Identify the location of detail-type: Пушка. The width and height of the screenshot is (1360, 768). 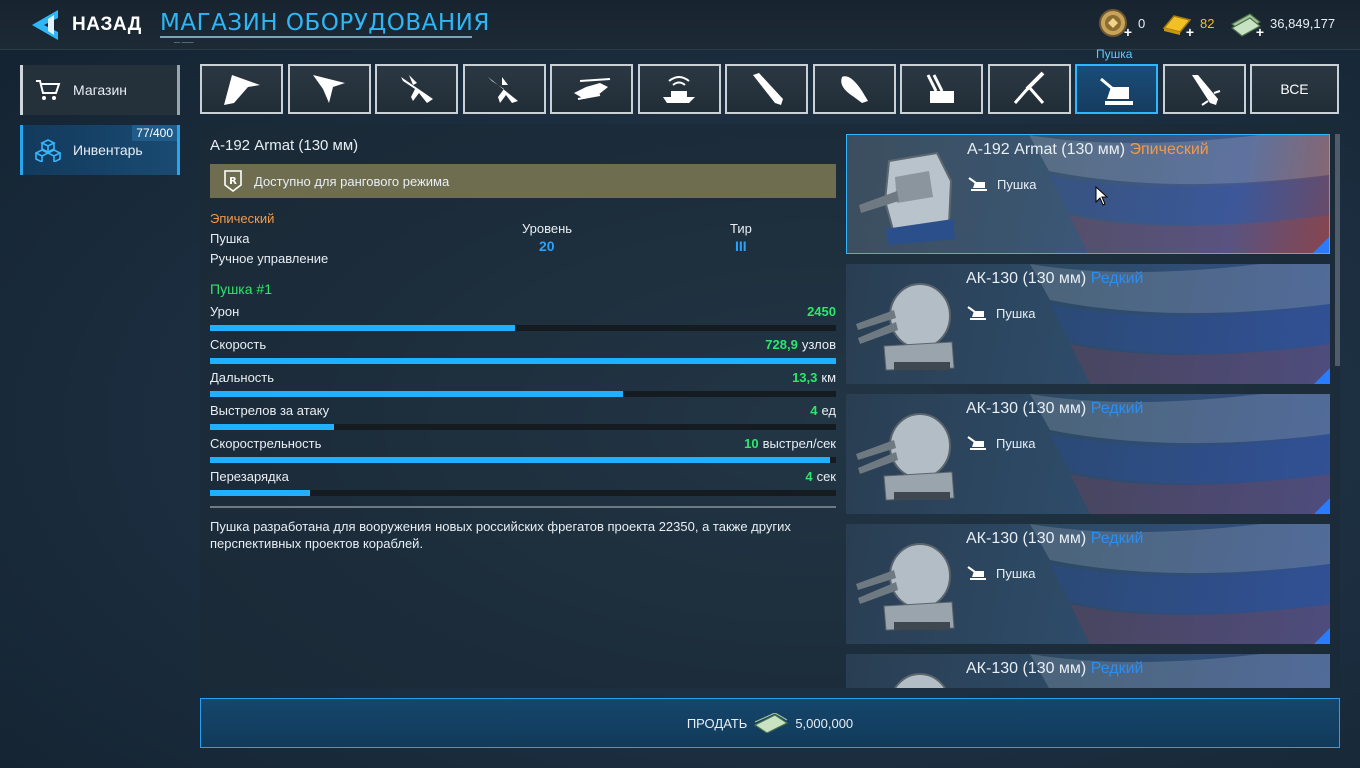
(230, 238).